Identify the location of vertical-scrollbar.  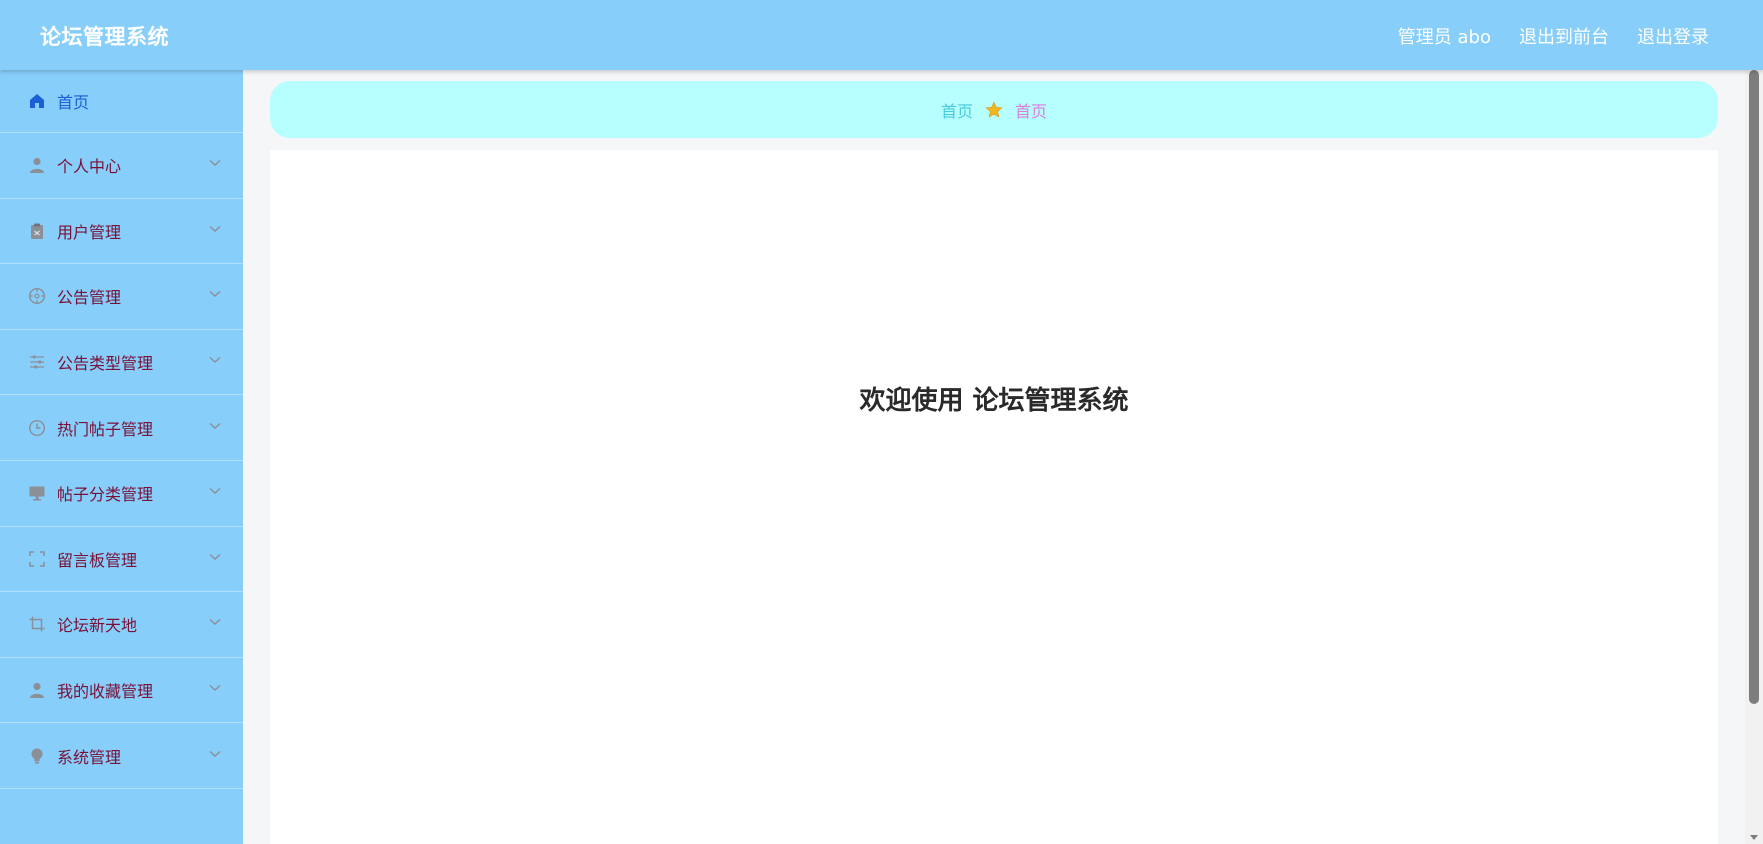
(1754, 457).